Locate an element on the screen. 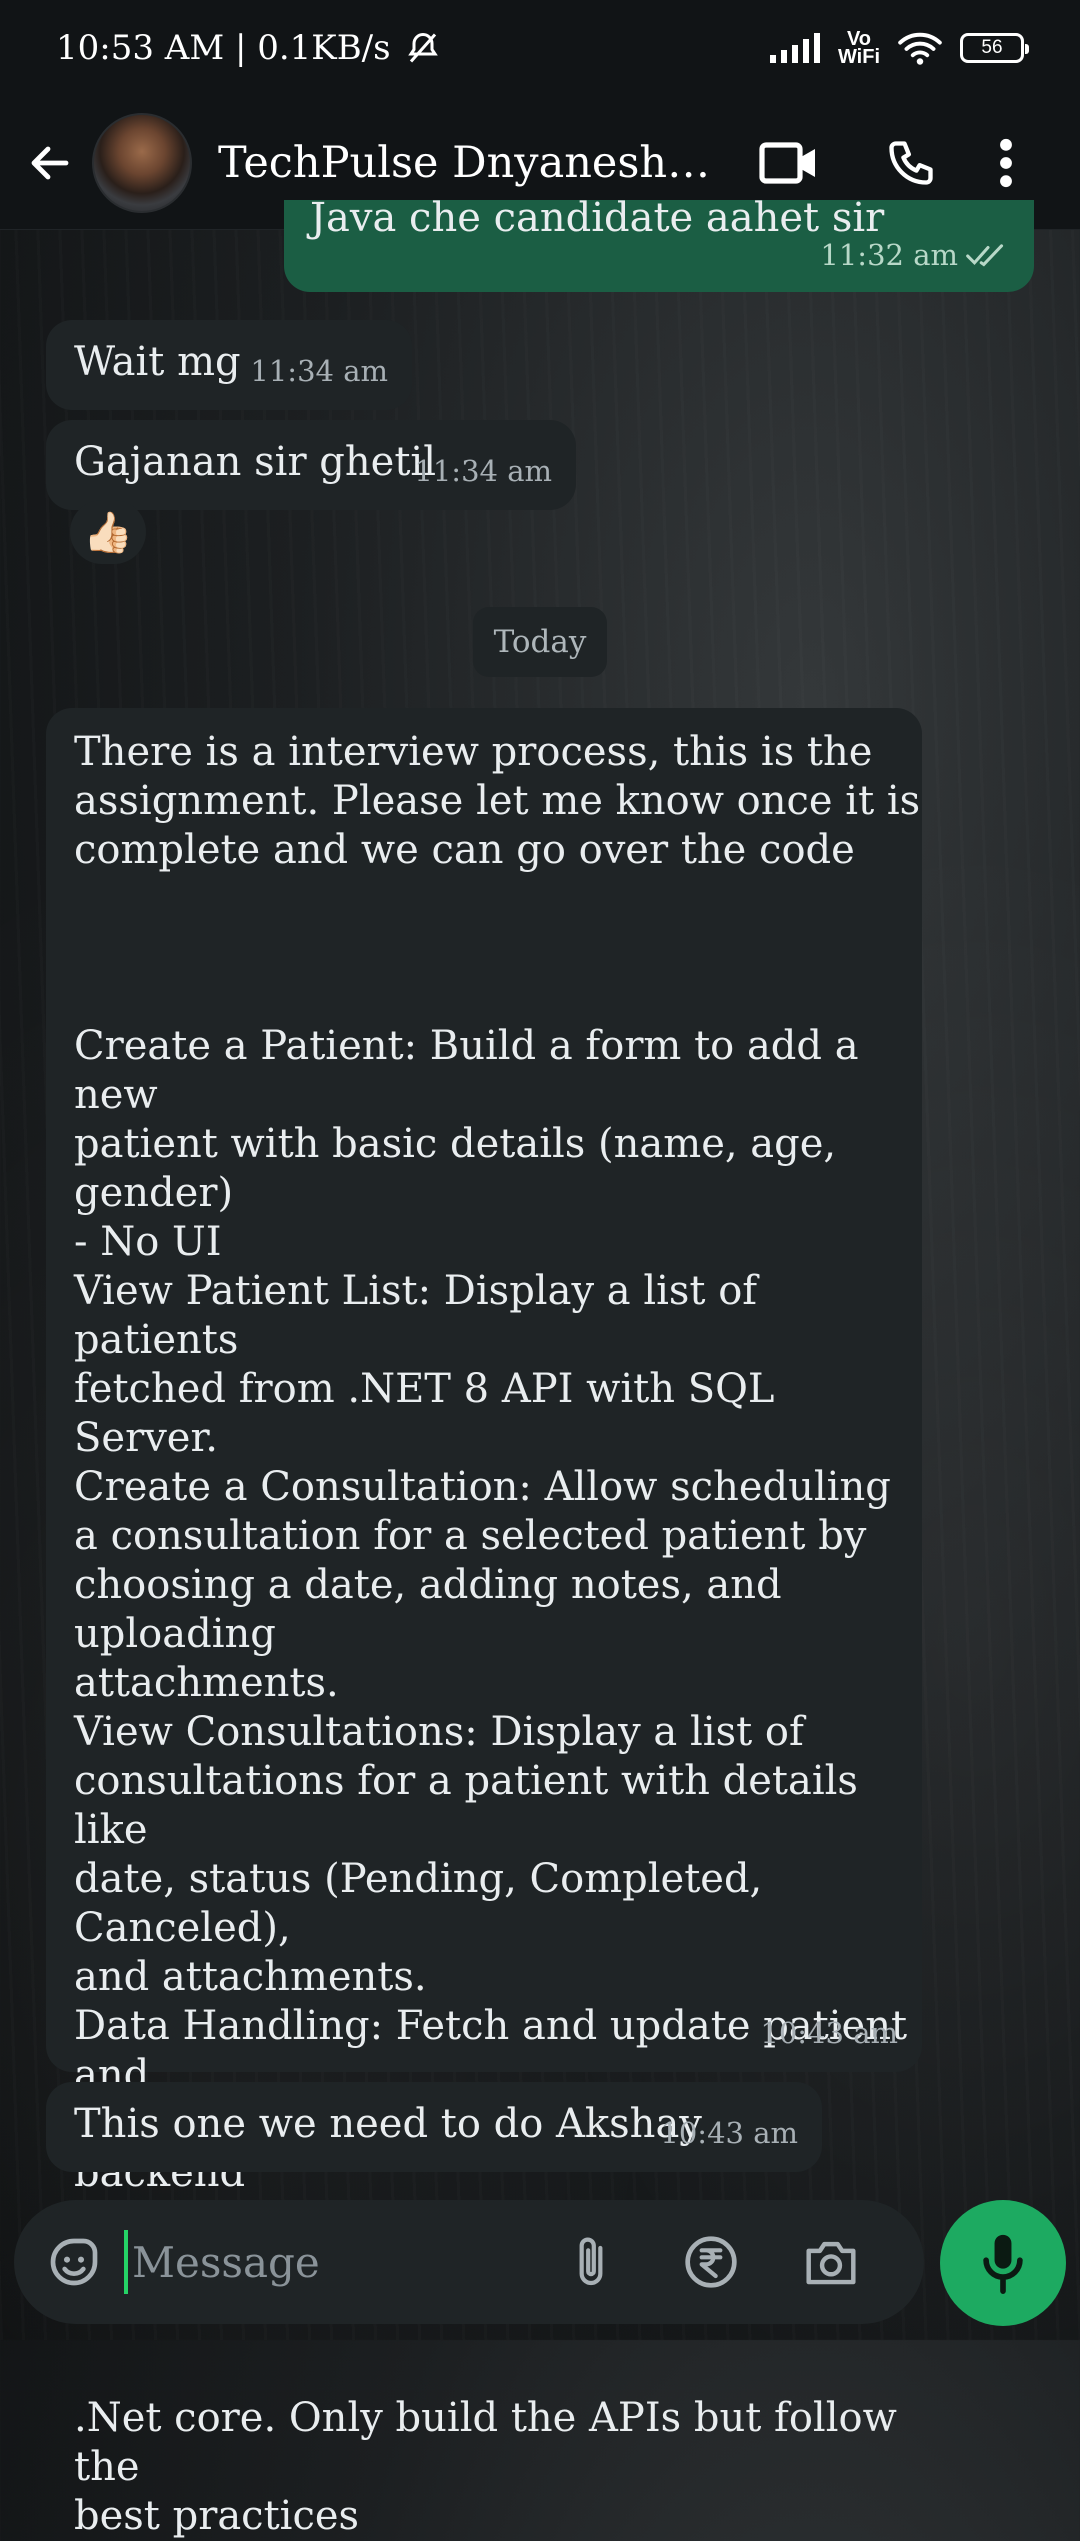 Image resolution: width=1080 pixels, height=2541 pixels. text-caret is located at coordinates (126, 2262).